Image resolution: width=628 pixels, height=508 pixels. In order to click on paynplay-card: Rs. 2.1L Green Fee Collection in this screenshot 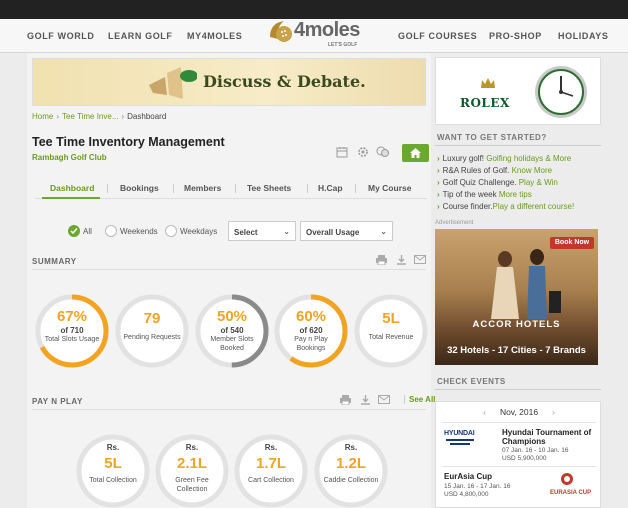, I will do `click(192, 470)`.